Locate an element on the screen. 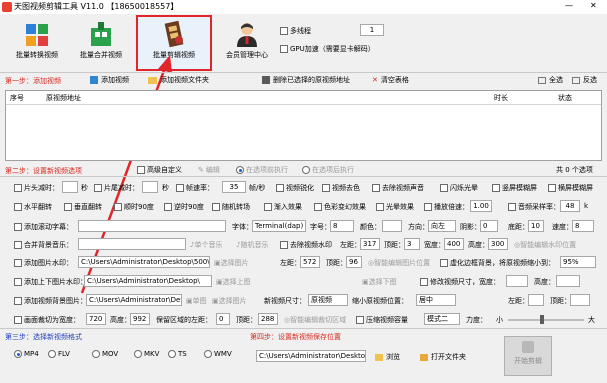 Image resolution: width=607 pixels, height=383 pixels. smart-crop-button: ◎智能编辑裁切区域 is located at coordinates (315, 320).